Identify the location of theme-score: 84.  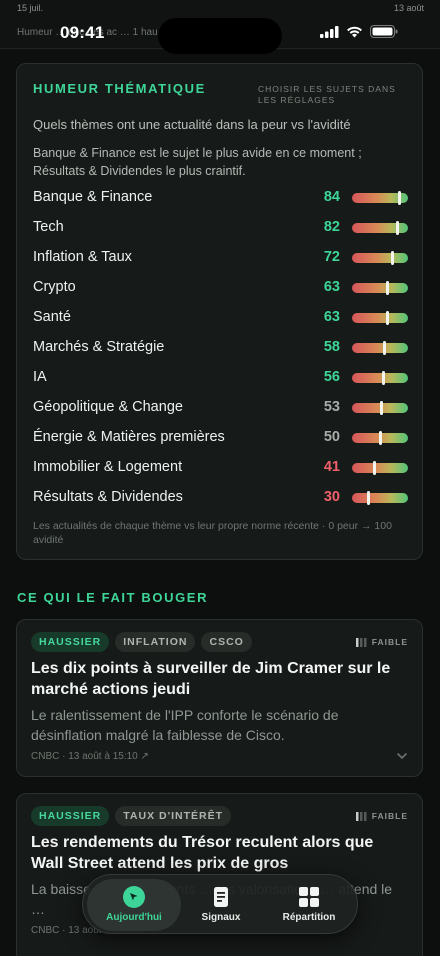
(331, 197).